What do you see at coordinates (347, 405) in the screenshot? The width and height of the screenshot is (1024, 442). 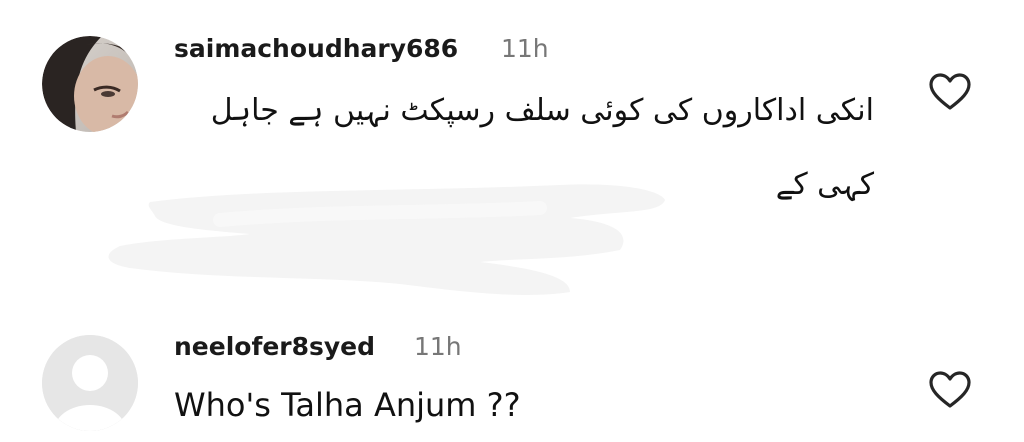 I see `comment-text: Who's Talha Anjum ??` at bounding box center [347, 405].